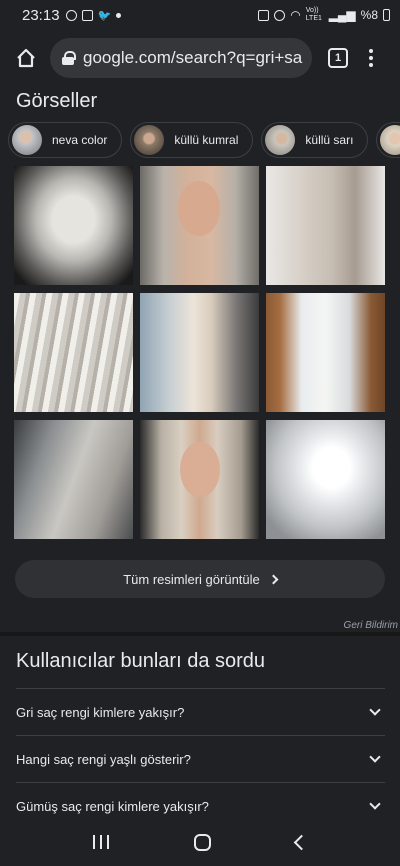 This screenshot has width=400, height=866. I want to click on address-bar: google.com/search?q=gri+sa, so click(181, 58).